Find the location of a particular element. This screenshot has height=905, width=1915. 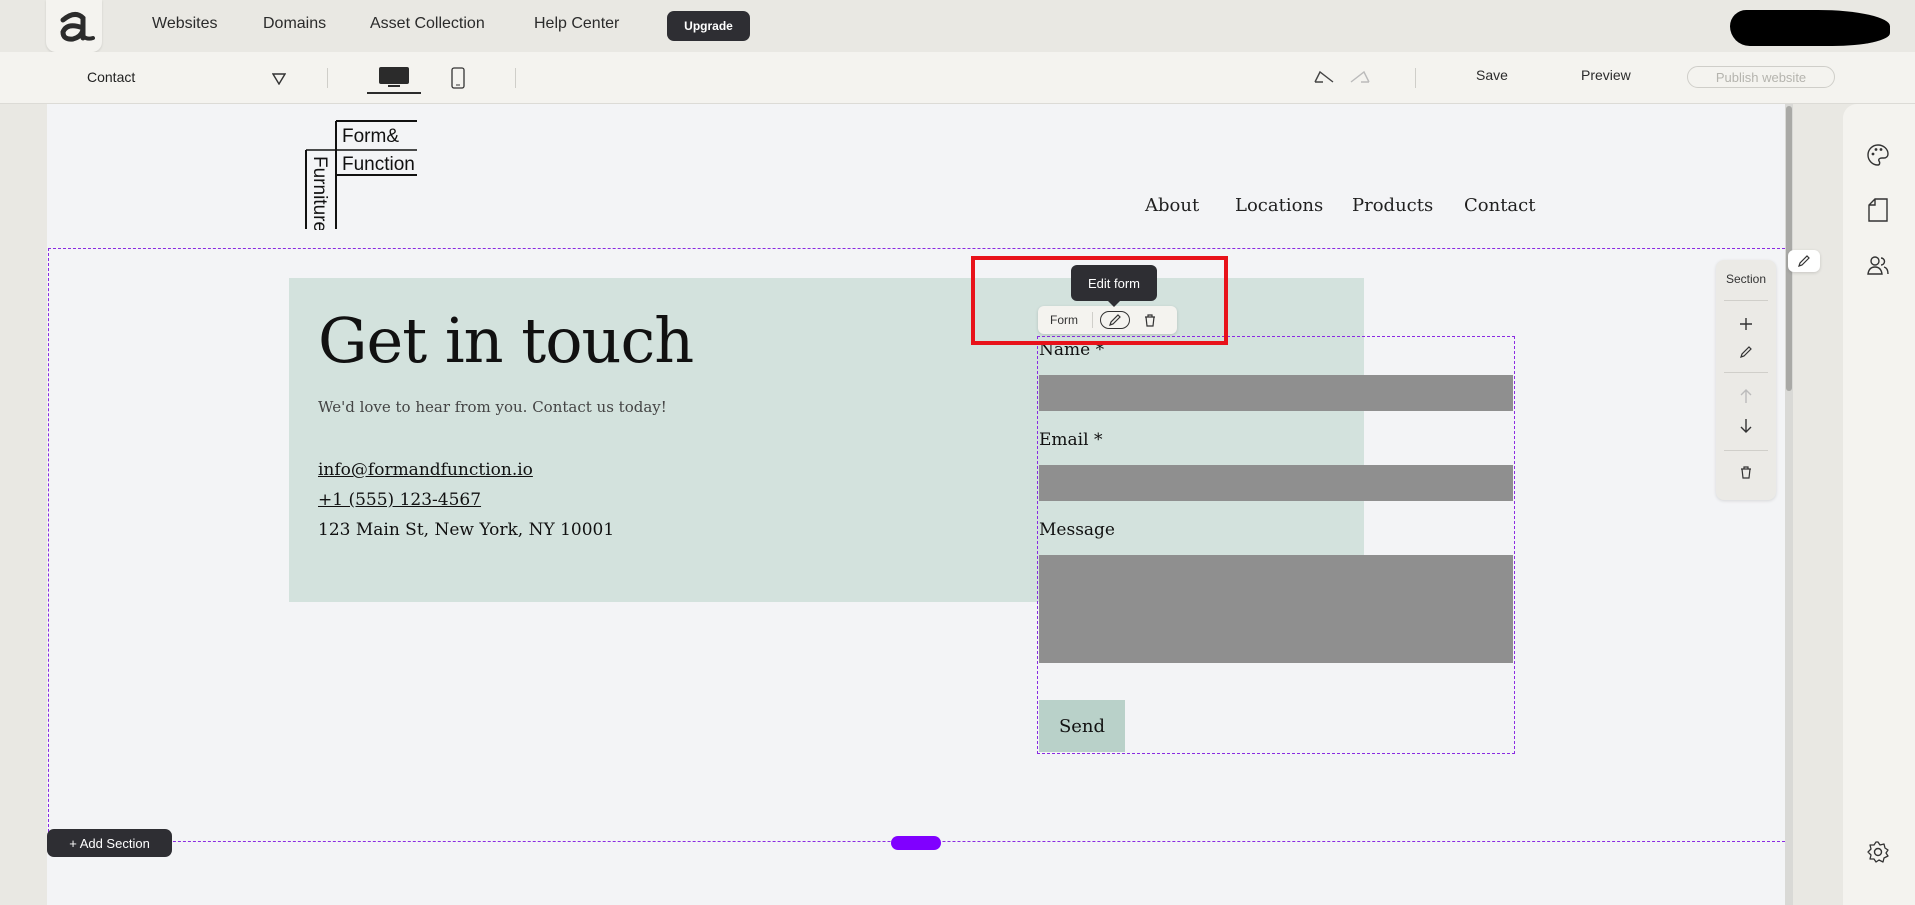

logo-text-furniture: Furniture is located at coordinates (319, 193).